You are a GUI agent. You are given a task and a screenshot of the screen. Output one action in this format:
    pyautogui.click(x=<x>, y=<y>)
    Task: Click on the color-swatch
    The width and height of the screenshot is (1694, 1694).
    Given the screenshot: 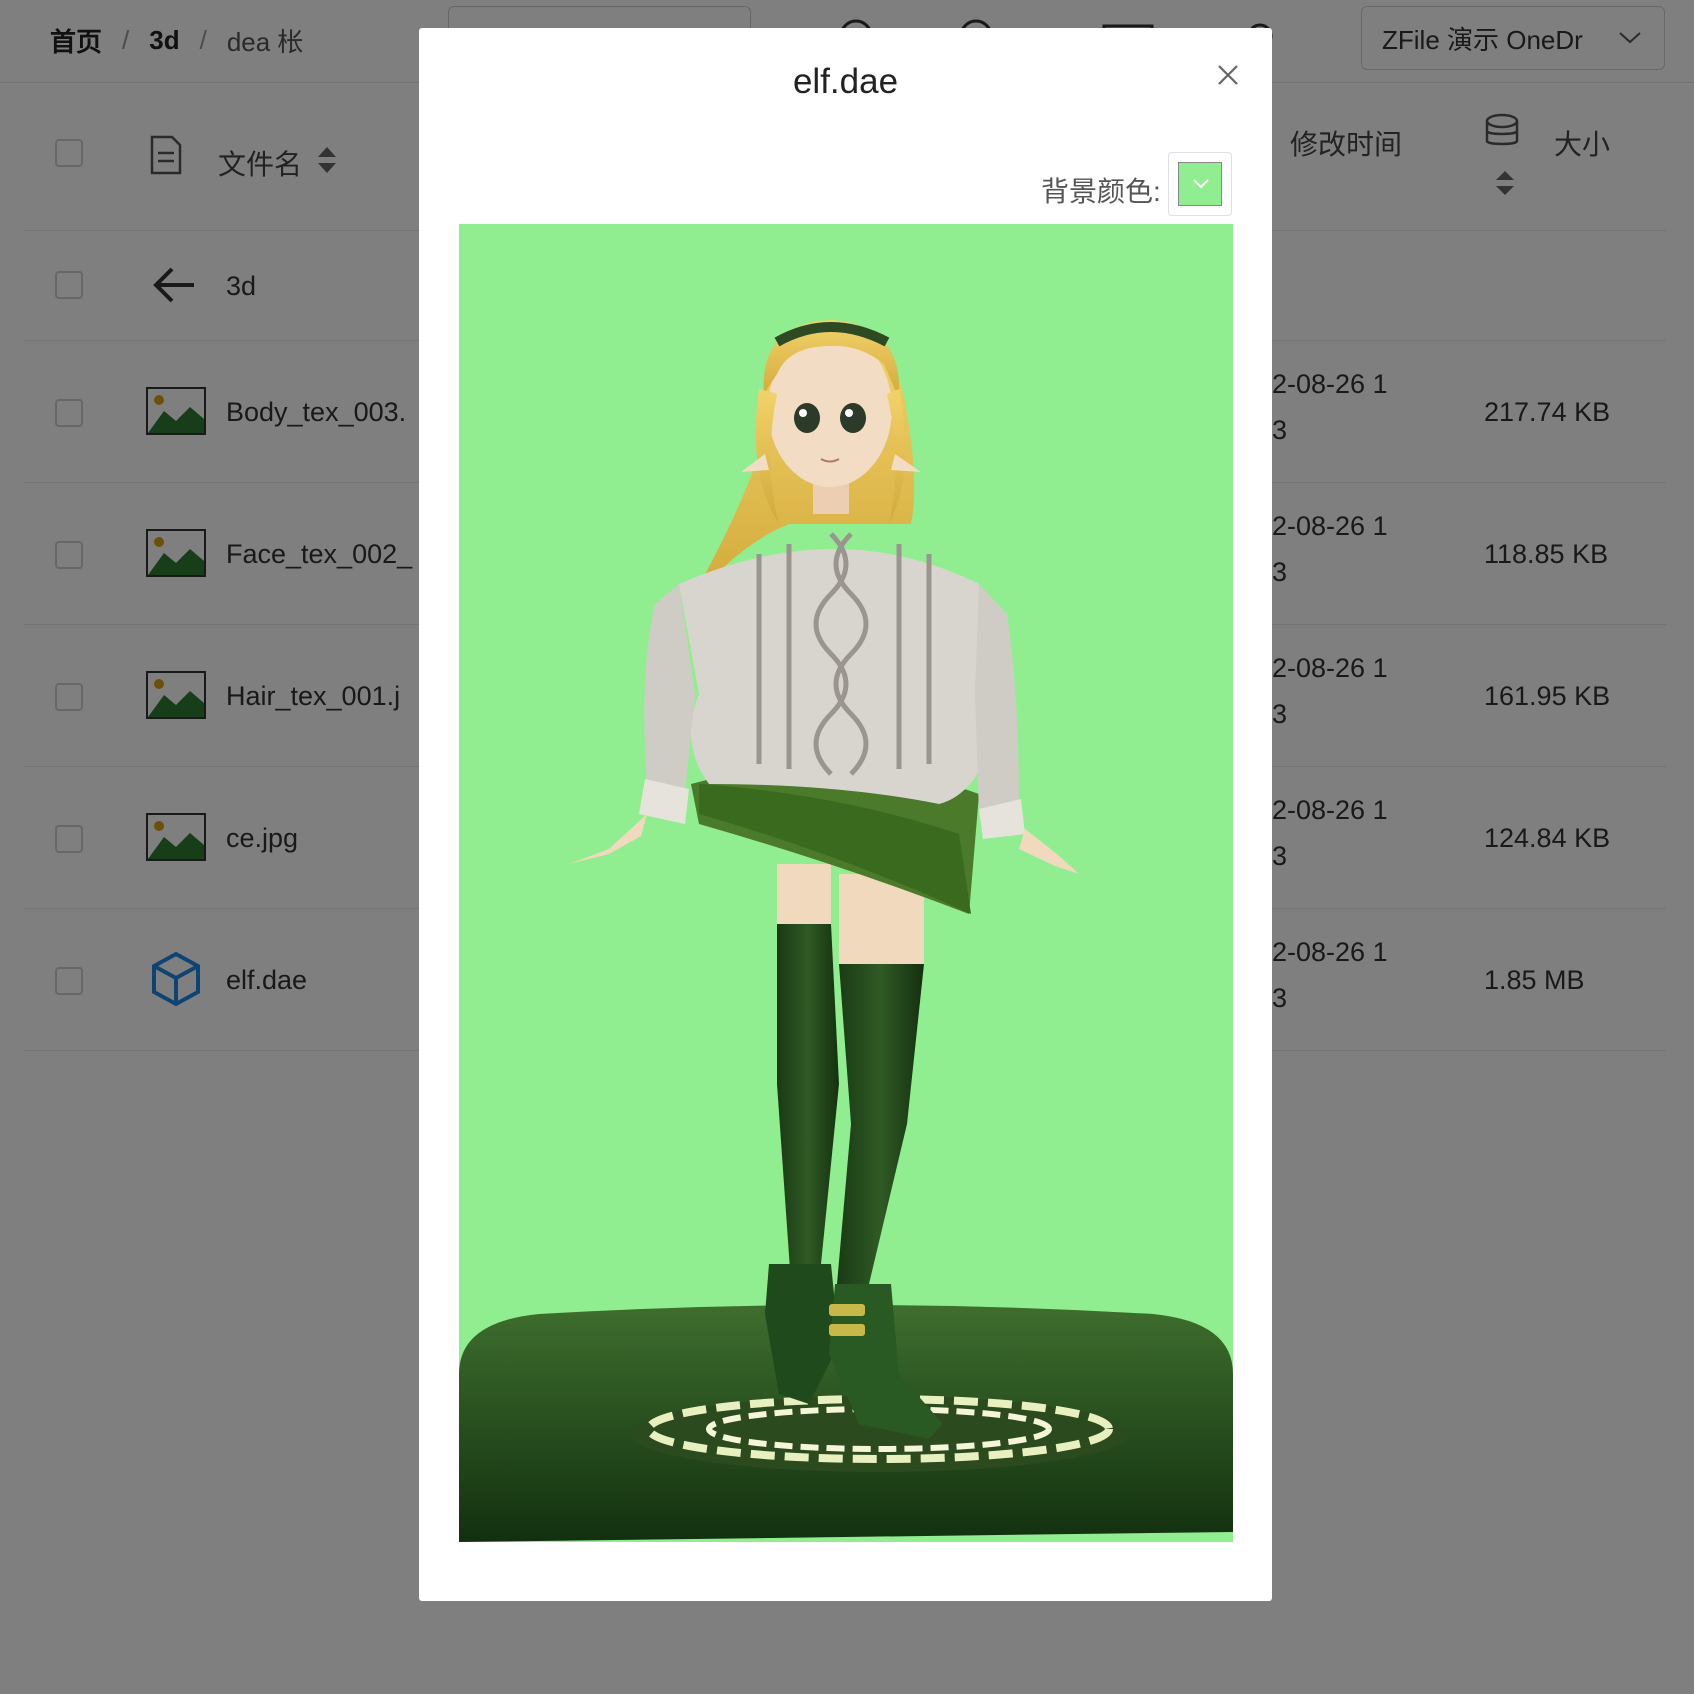 What is the action you would take?
    pyautogui.click(x=1200, y=184)
    